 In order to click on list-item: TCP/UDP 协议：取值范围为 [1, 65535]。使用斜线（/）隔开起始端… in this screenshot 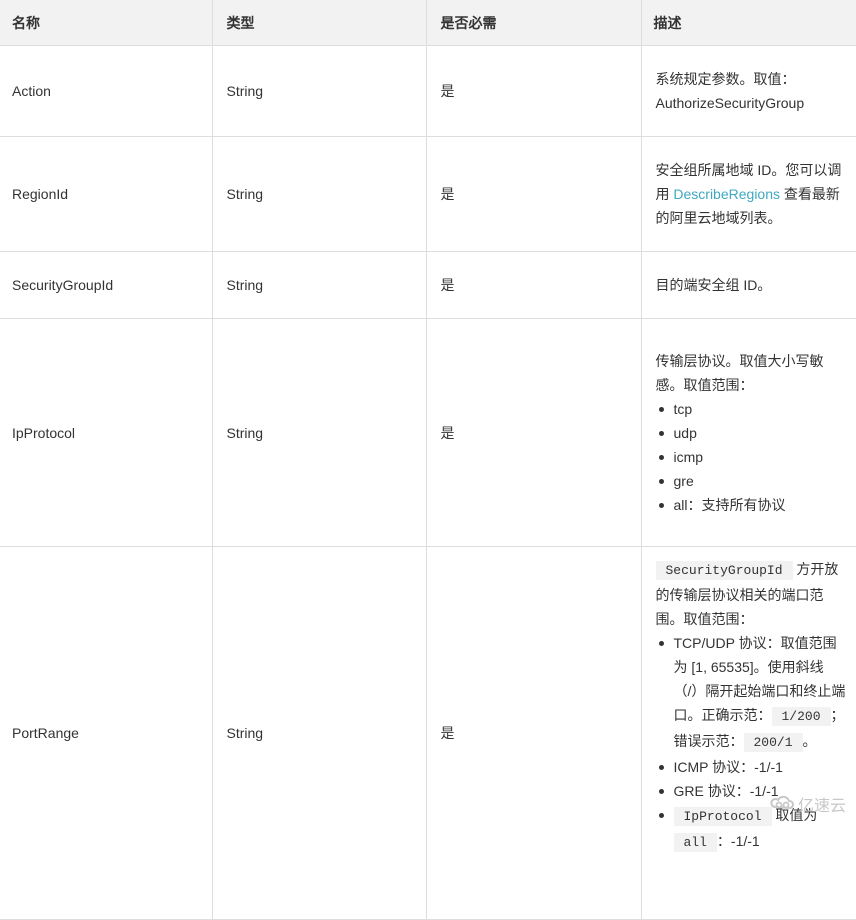, I will do `click(752, 693)`.